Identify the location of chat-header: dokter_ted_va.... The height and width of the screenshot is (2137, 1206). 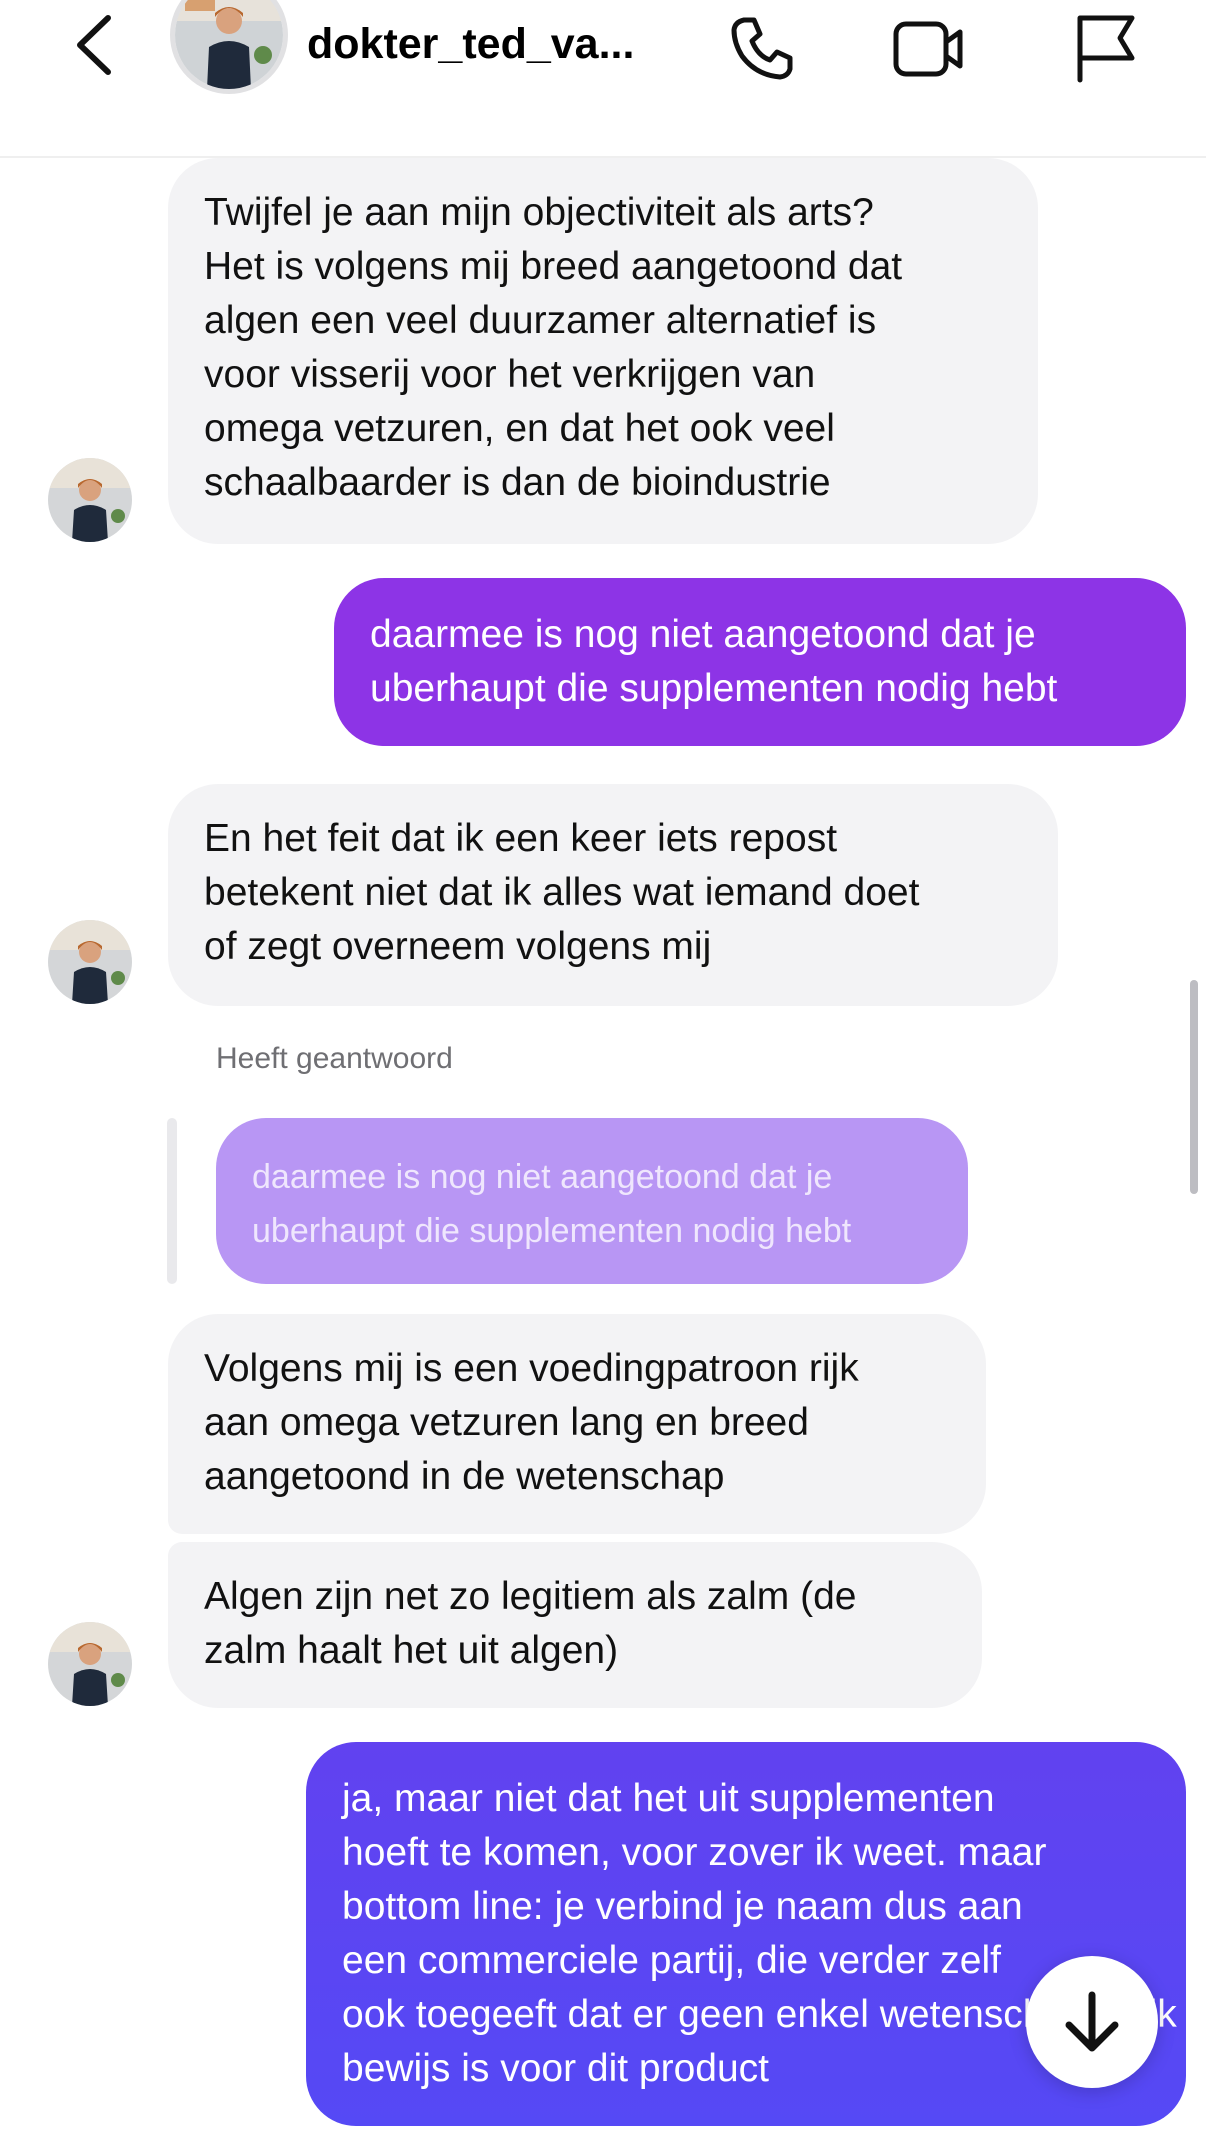
(603, 79).